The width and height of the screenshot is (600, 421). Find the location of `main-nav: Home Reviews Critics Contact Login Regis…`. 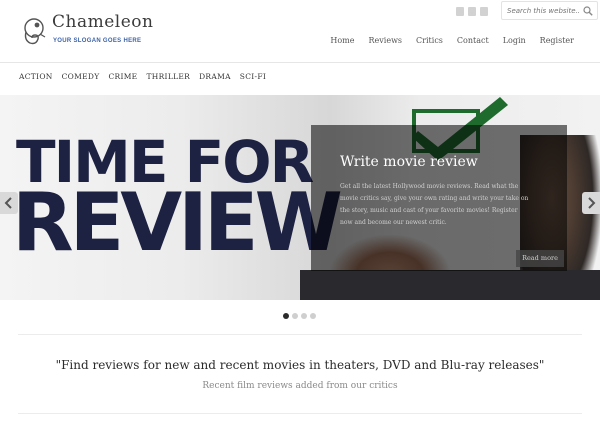

main-nav: Home Reviews Critics Contact Login Regis… is located at coordinates (452, 40).